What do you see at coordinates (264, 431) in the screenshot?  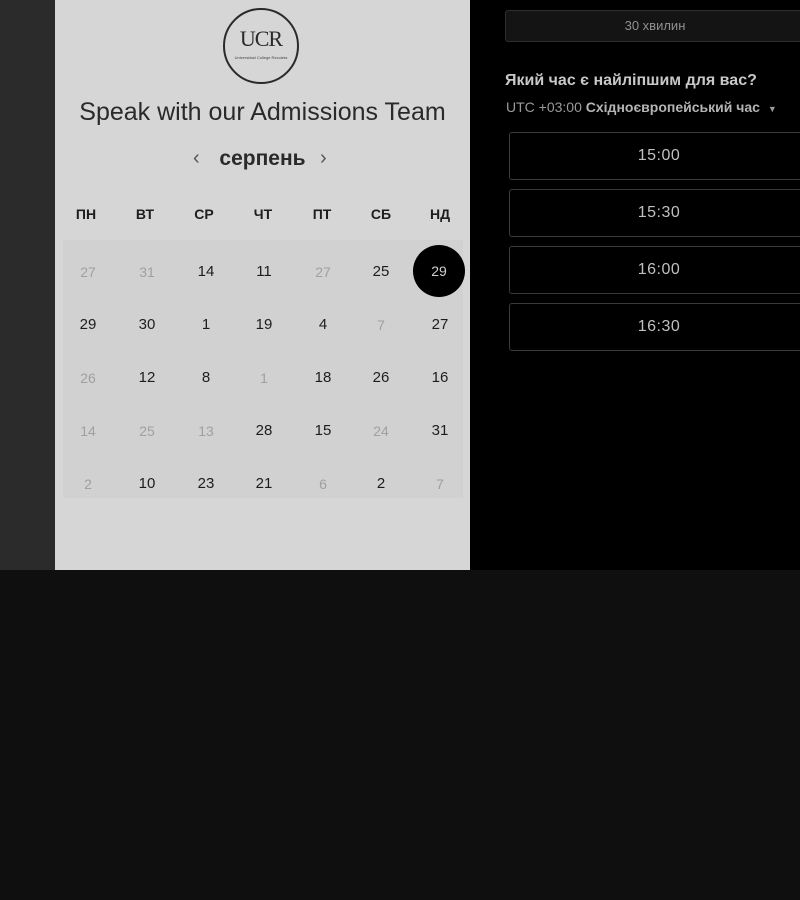 I see `calendar-day: 28` at bounding box center [264, 431].